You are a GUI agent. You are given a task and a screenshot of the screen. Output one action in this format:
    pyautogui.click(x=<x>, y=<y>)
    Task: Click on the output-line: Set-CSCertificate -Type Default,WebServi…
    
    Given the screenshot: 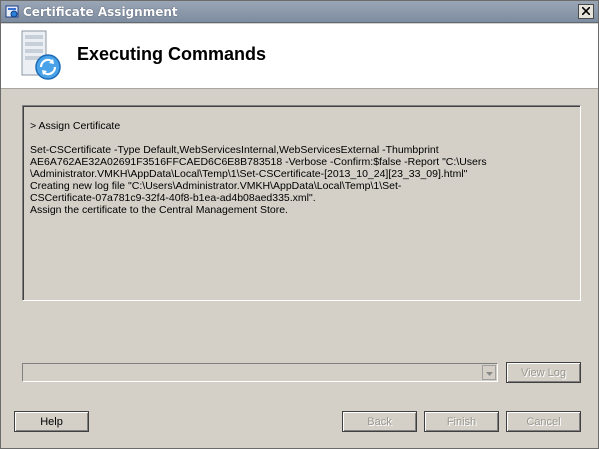 What is the action you would take?
    pyautogui.click(x=234, y=150)
    